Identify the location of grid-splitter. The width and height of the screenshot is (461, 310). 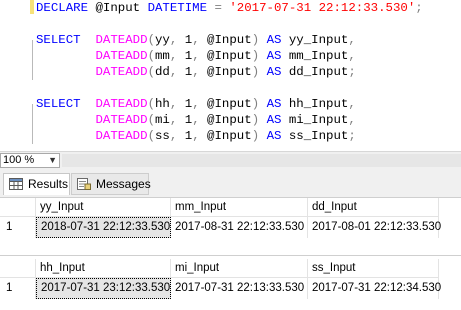
(230, 255).